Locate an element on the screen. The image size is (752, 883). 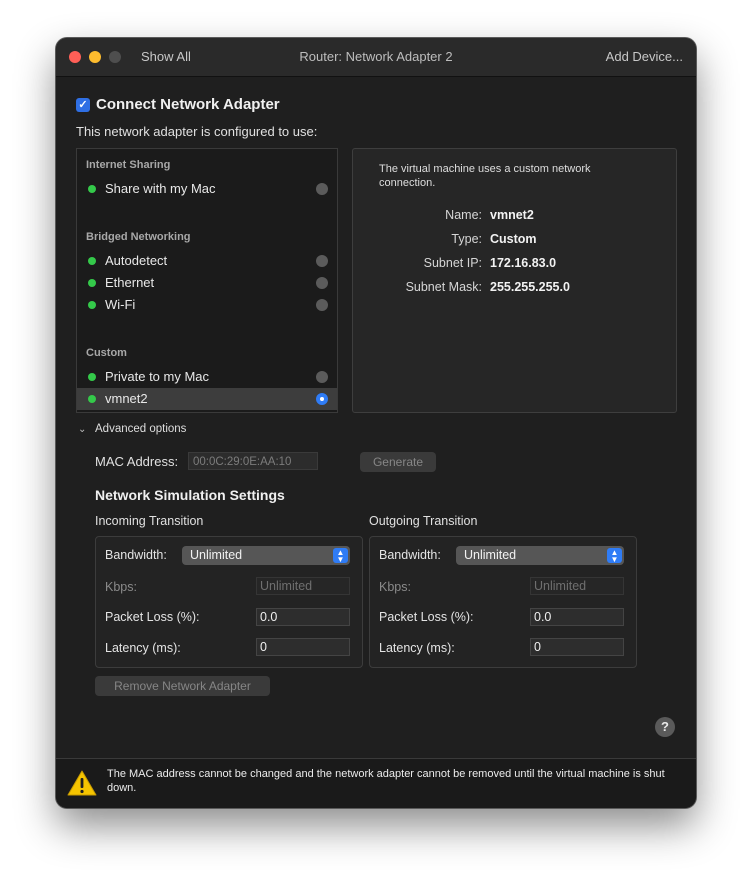
simulation-title: Network Simulation Settings is located at coordinates (190, 495).